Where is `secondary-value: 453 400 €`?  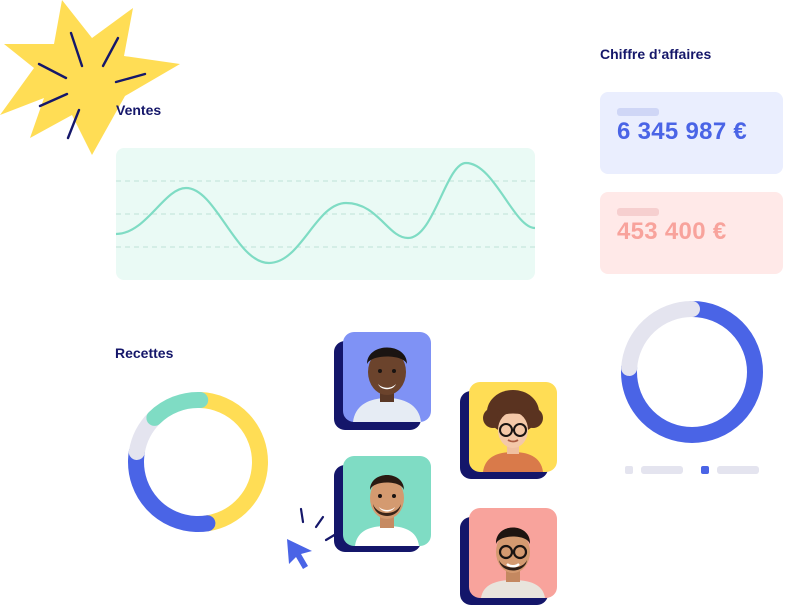
secondary-value: 453 400 € is located at coordinates (672, 231).